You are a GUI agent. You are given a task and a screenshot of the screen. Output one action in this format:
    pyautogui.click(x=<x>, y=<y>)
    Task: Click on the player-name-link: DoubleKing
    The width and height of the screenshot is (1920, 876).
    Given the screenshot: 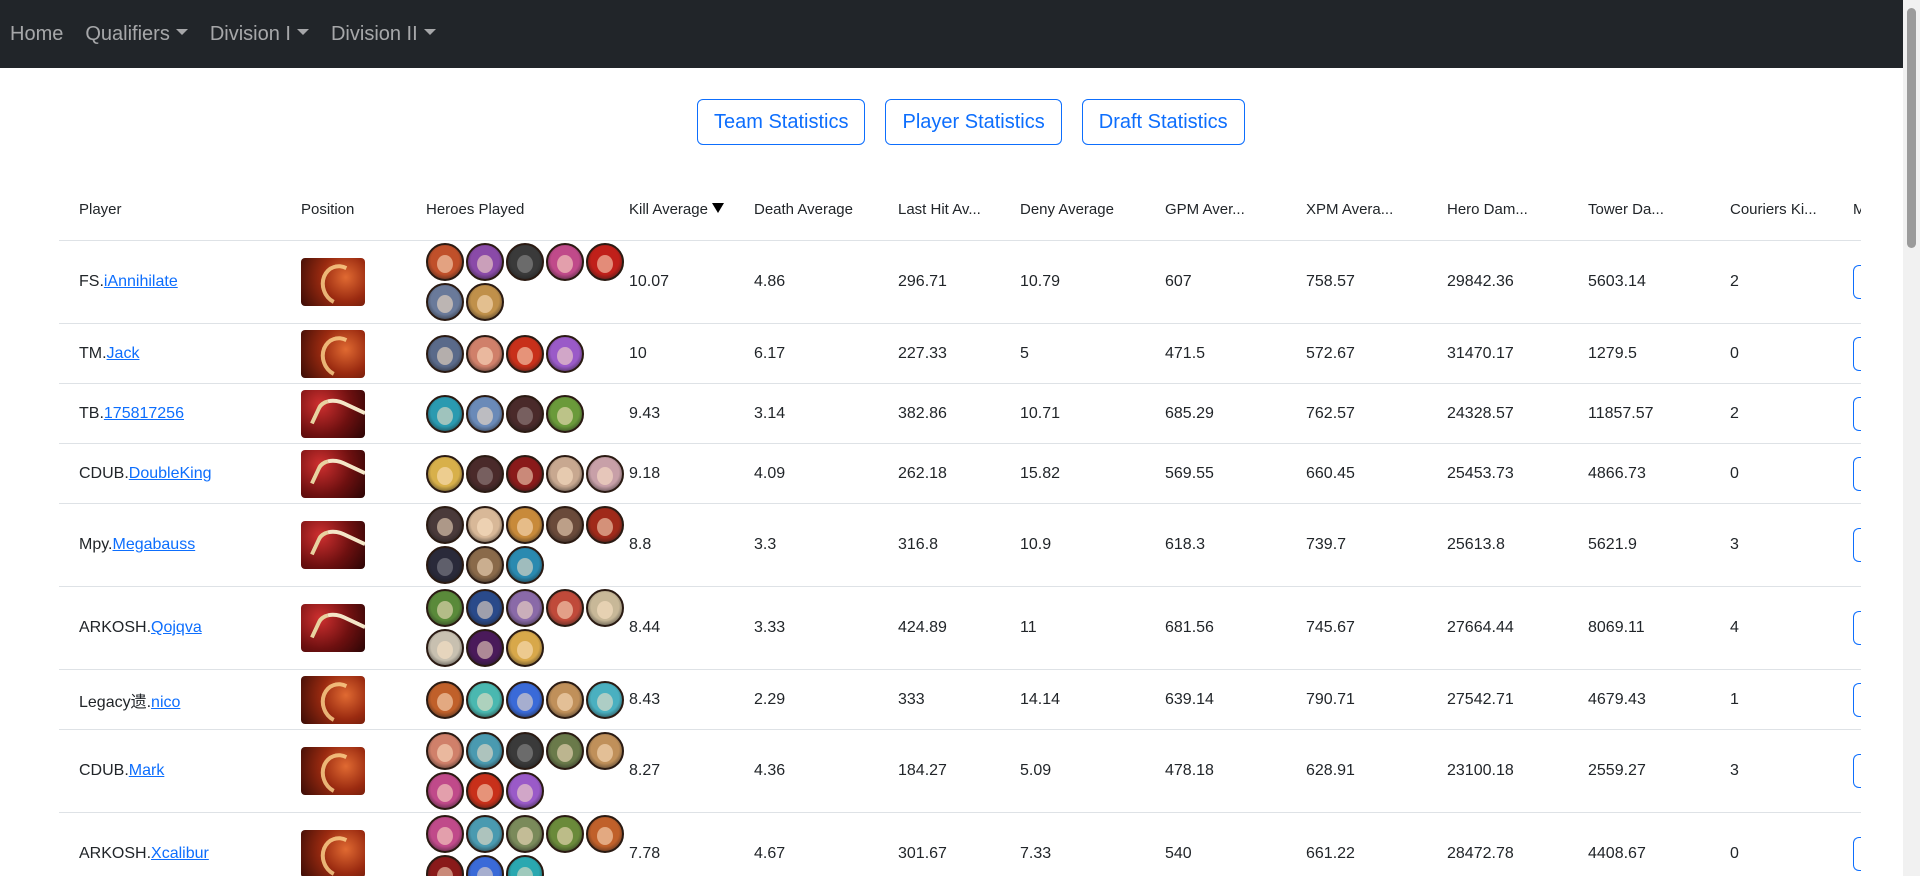 What is the action you would take?
    pyautogui.click(x=170, y=473)
    